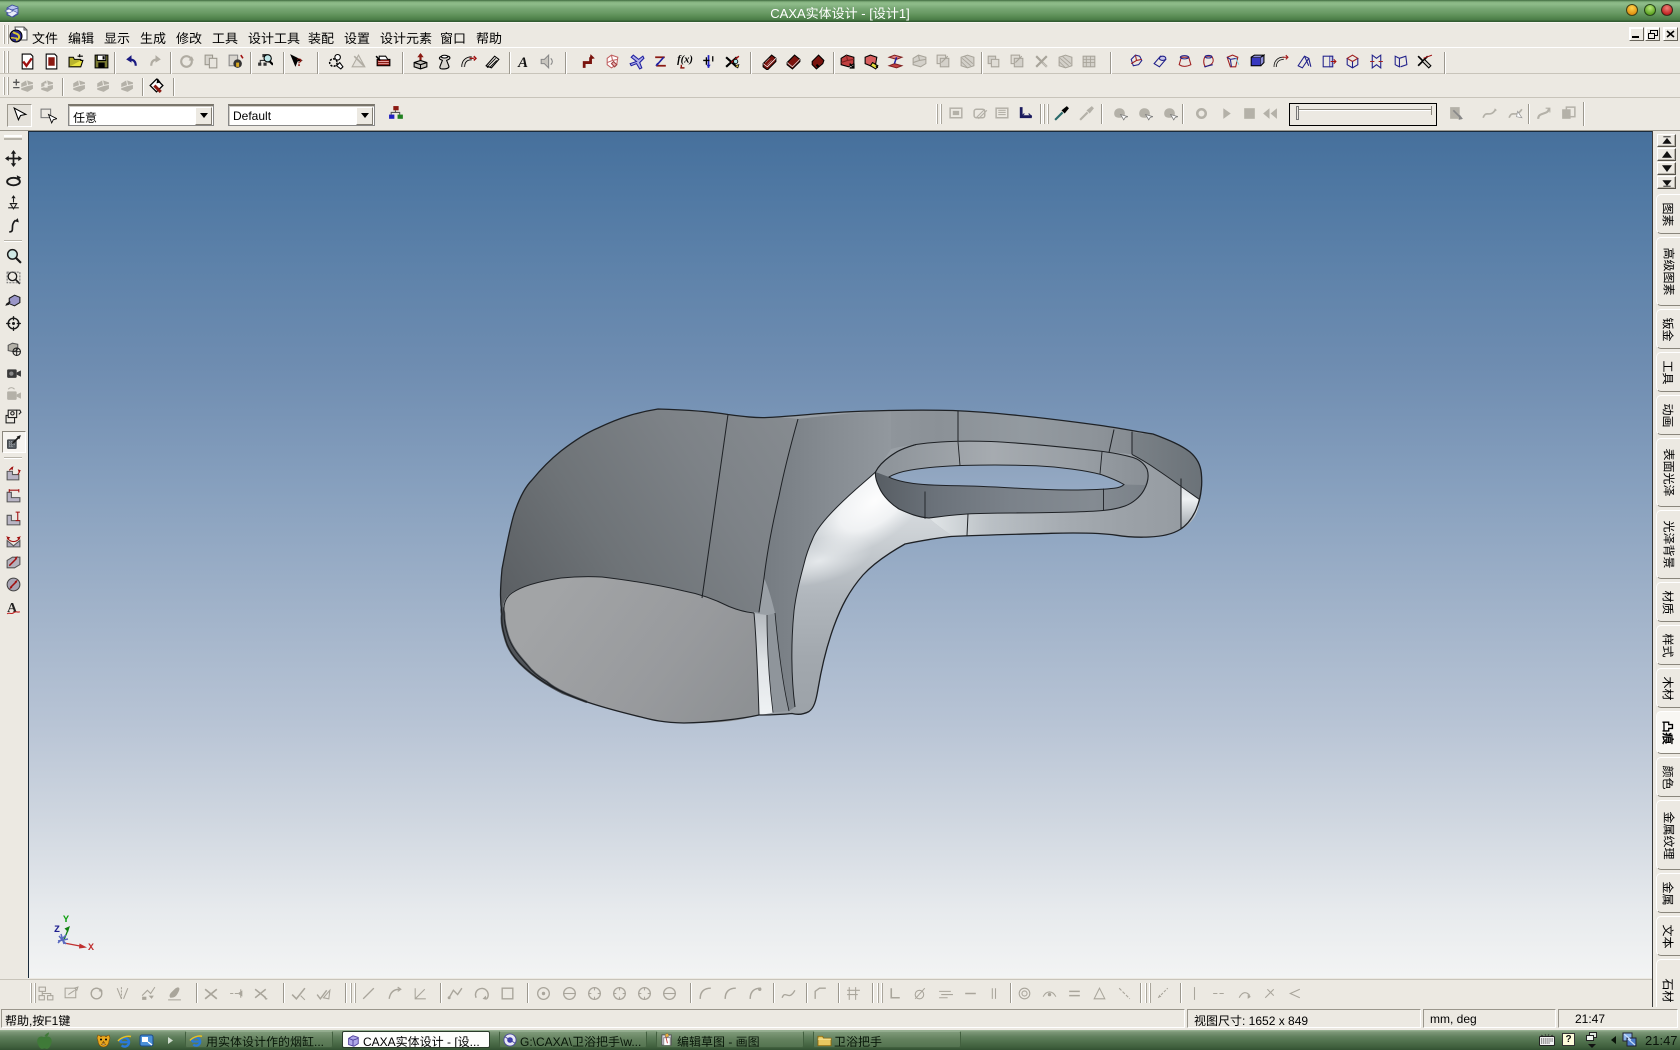  I want to click on svg-text: Y, so click(66, 920).